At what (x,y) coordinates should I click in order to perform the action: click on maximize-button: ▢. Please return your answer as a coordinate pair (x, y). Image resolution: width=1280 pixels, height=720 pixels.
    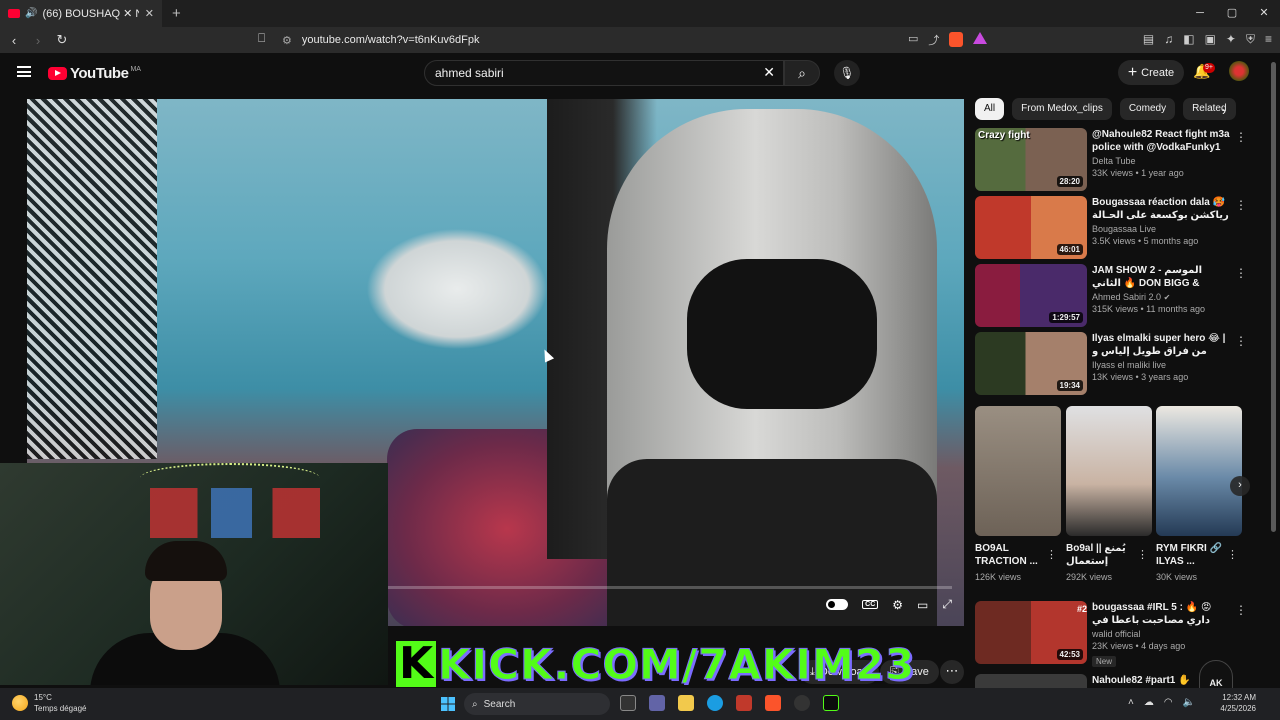
    Looking at the image, I should click on (1232, 13).